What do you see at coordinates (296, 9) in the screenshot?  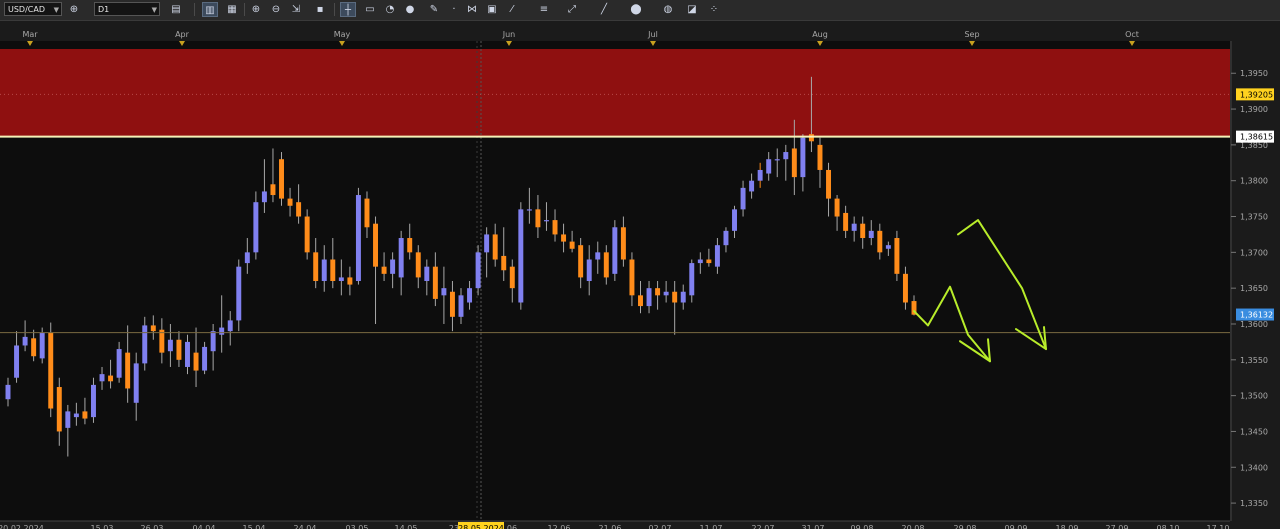 I see `shift-icon: ⇲` at bounding box center [296, 9].